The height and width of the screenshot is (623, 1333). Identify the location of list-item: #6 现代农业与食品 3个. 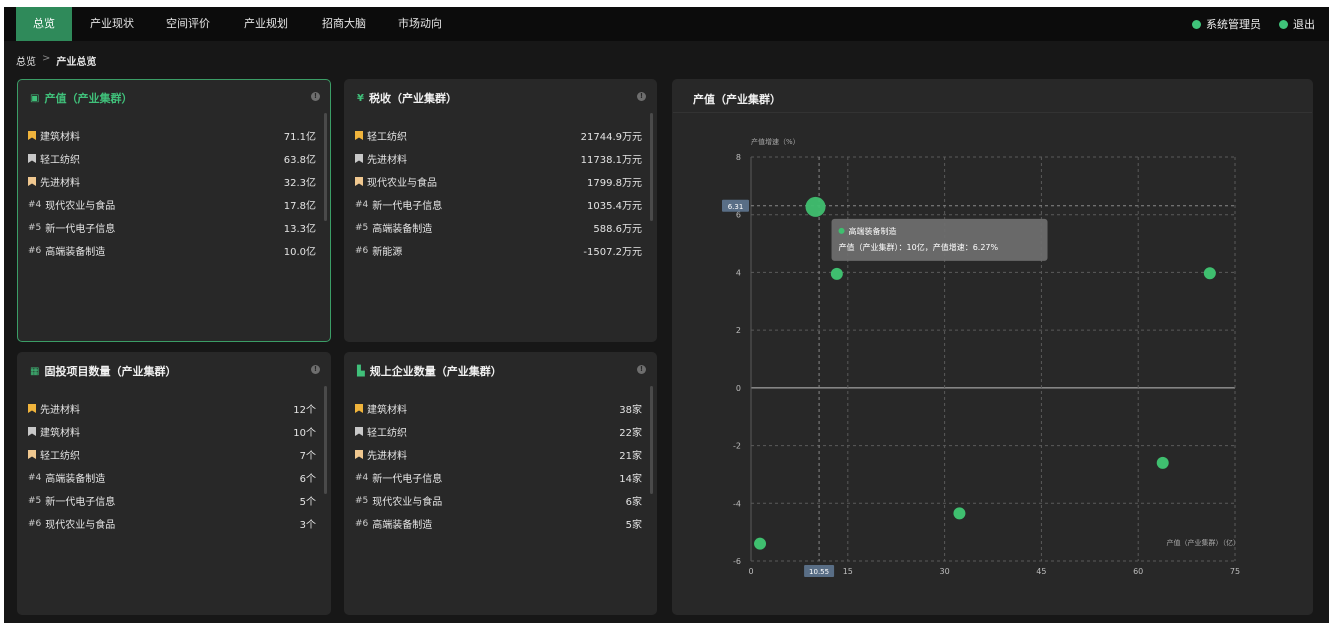
(172, 523).